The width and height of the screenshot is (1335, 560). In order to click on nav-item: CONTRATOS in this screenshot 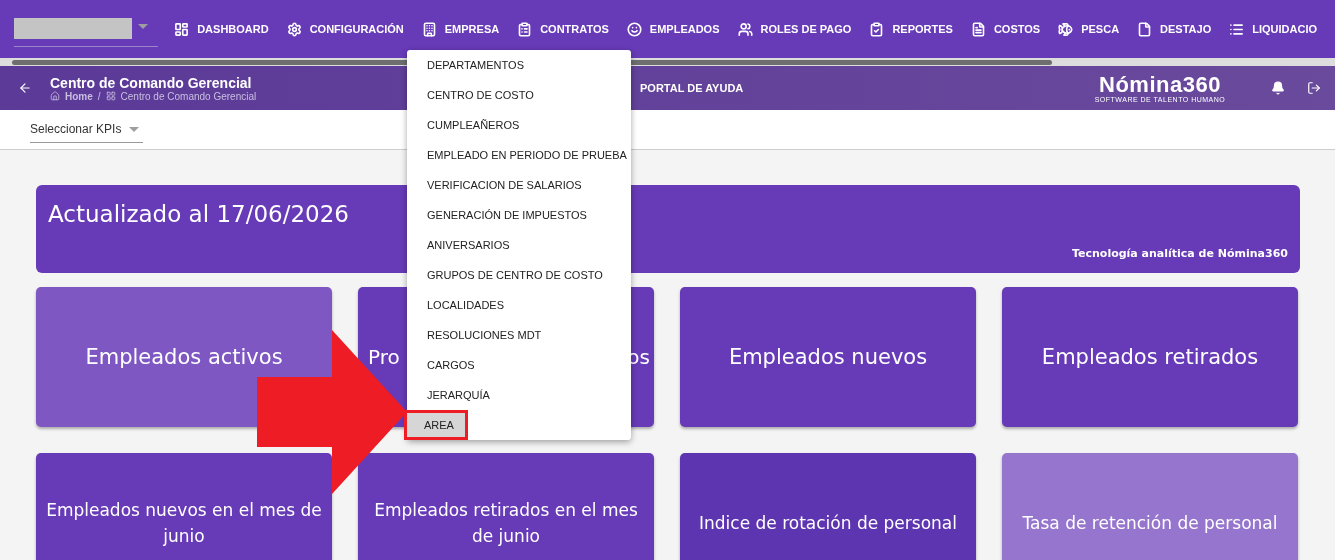, I will do `click(563, 29)`.